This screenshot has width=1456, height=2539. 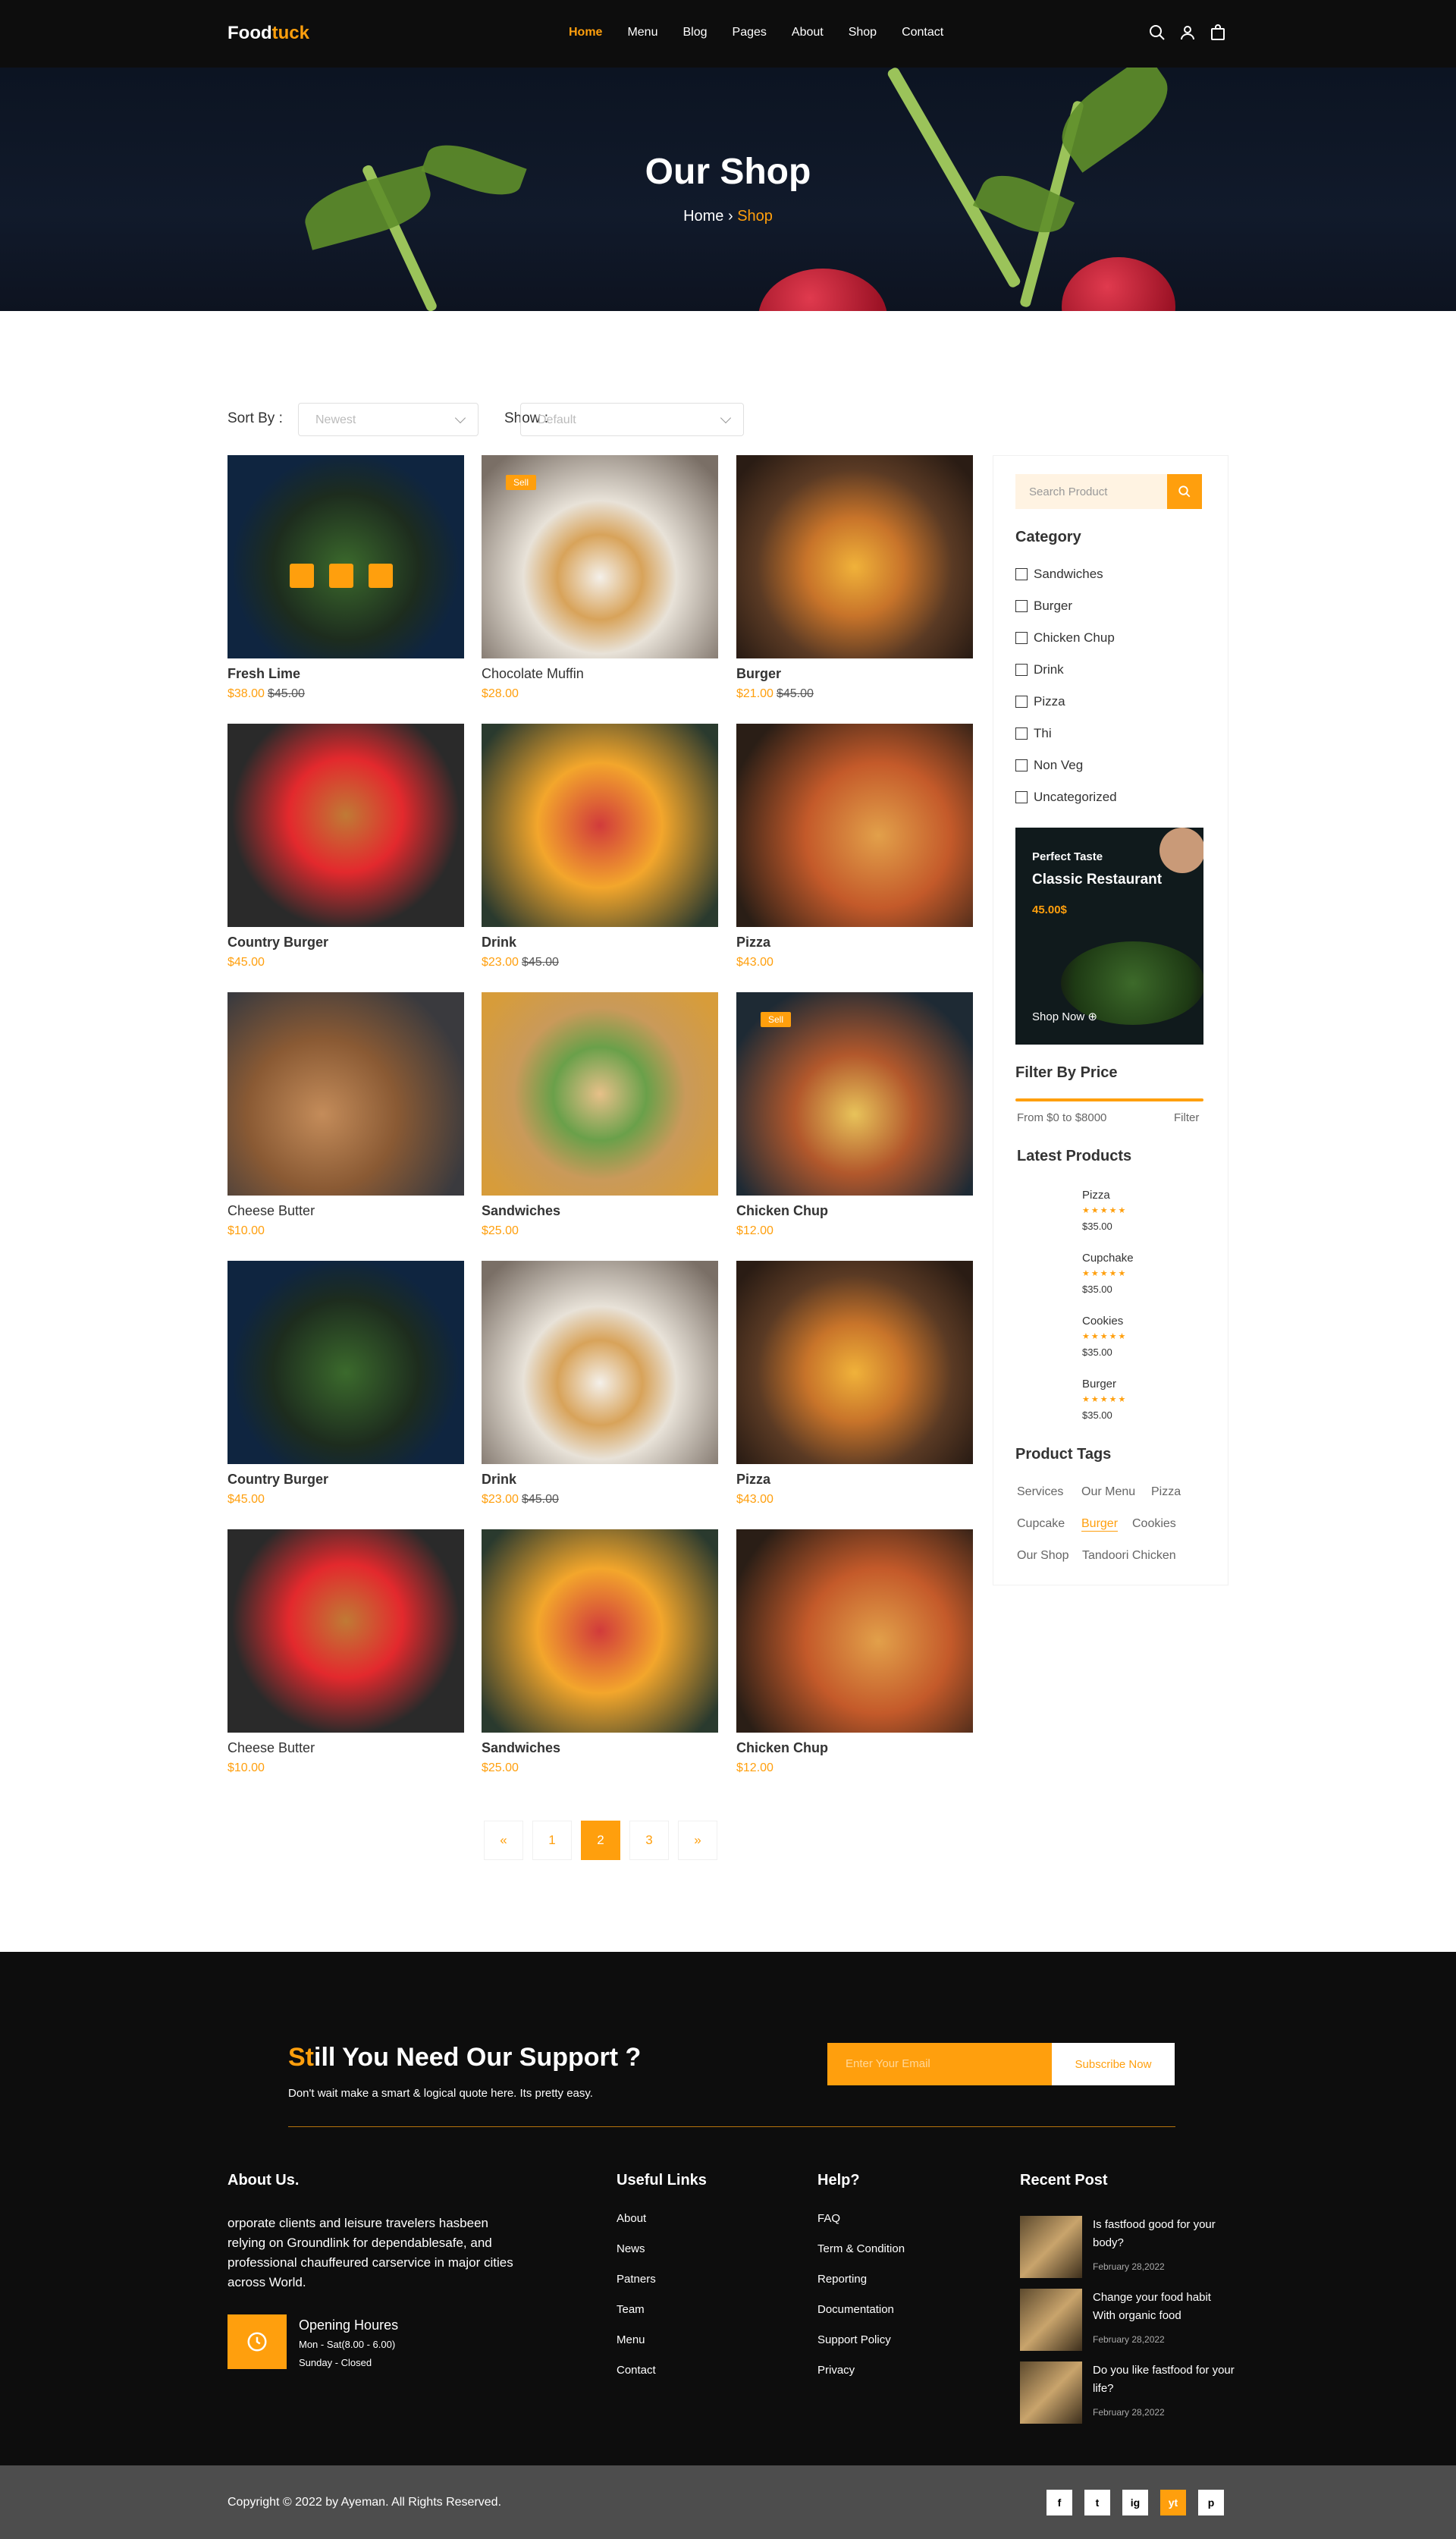 What do you see at coordinates (863, 32) in the screenshot?
I see `nav-shop: Shop` at bounding box center [863, 32].